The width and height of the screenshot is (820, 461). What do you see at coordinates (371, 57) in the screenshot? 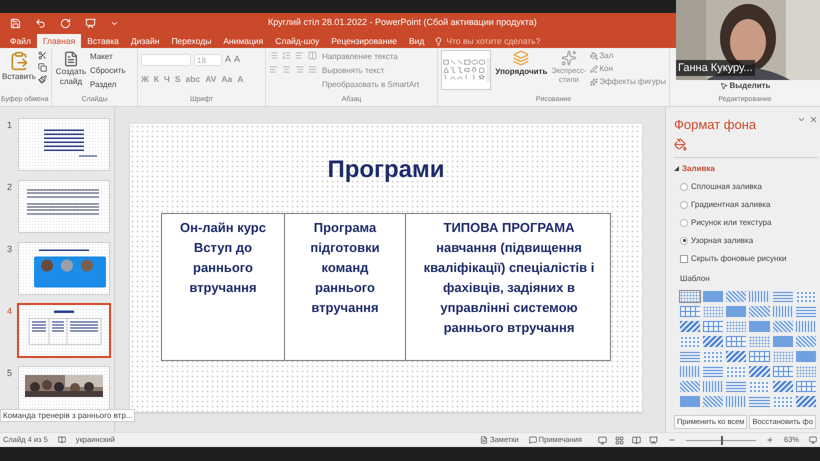
I see `paragraph-command: Направление текста` at bounding box center [371, 57].